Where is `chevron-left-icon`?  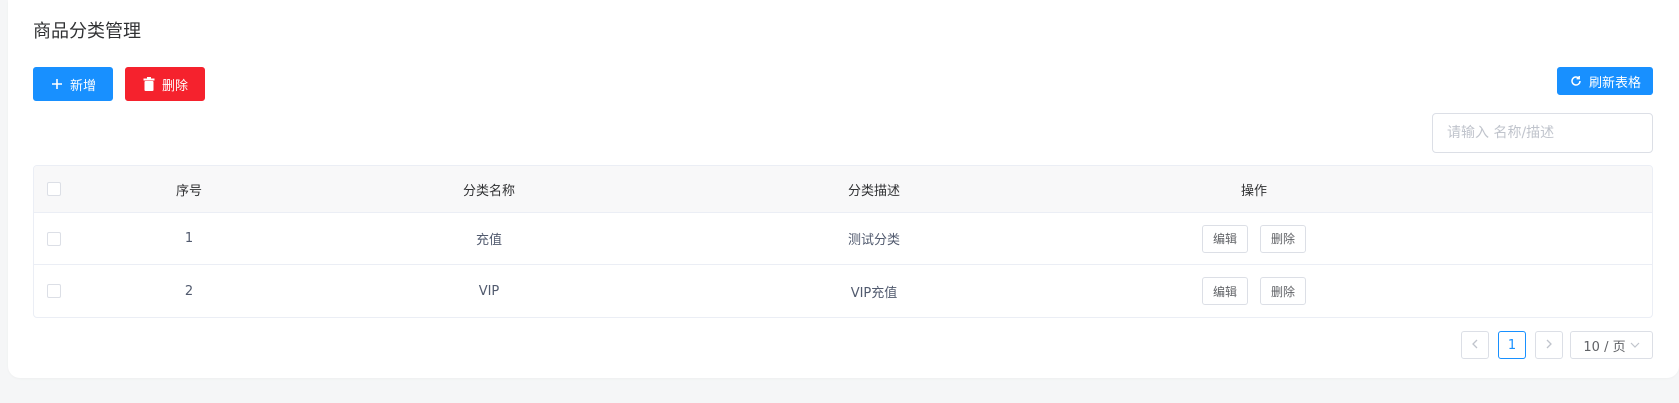
chevron-left-icon is located at coordinates (1475, 345).